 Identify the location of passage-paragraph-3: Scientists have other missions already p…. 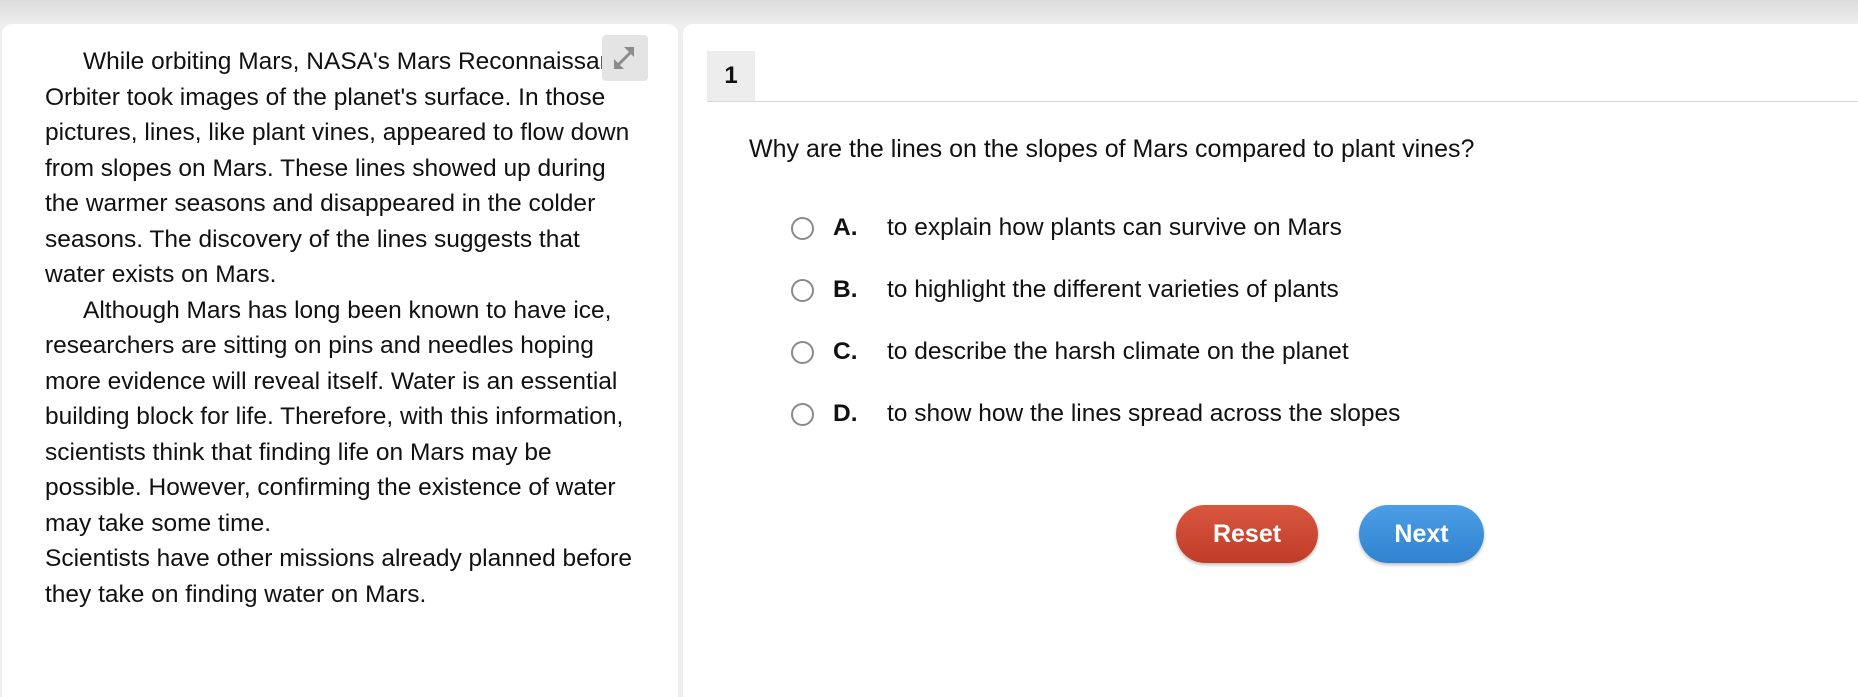
(338, 576).